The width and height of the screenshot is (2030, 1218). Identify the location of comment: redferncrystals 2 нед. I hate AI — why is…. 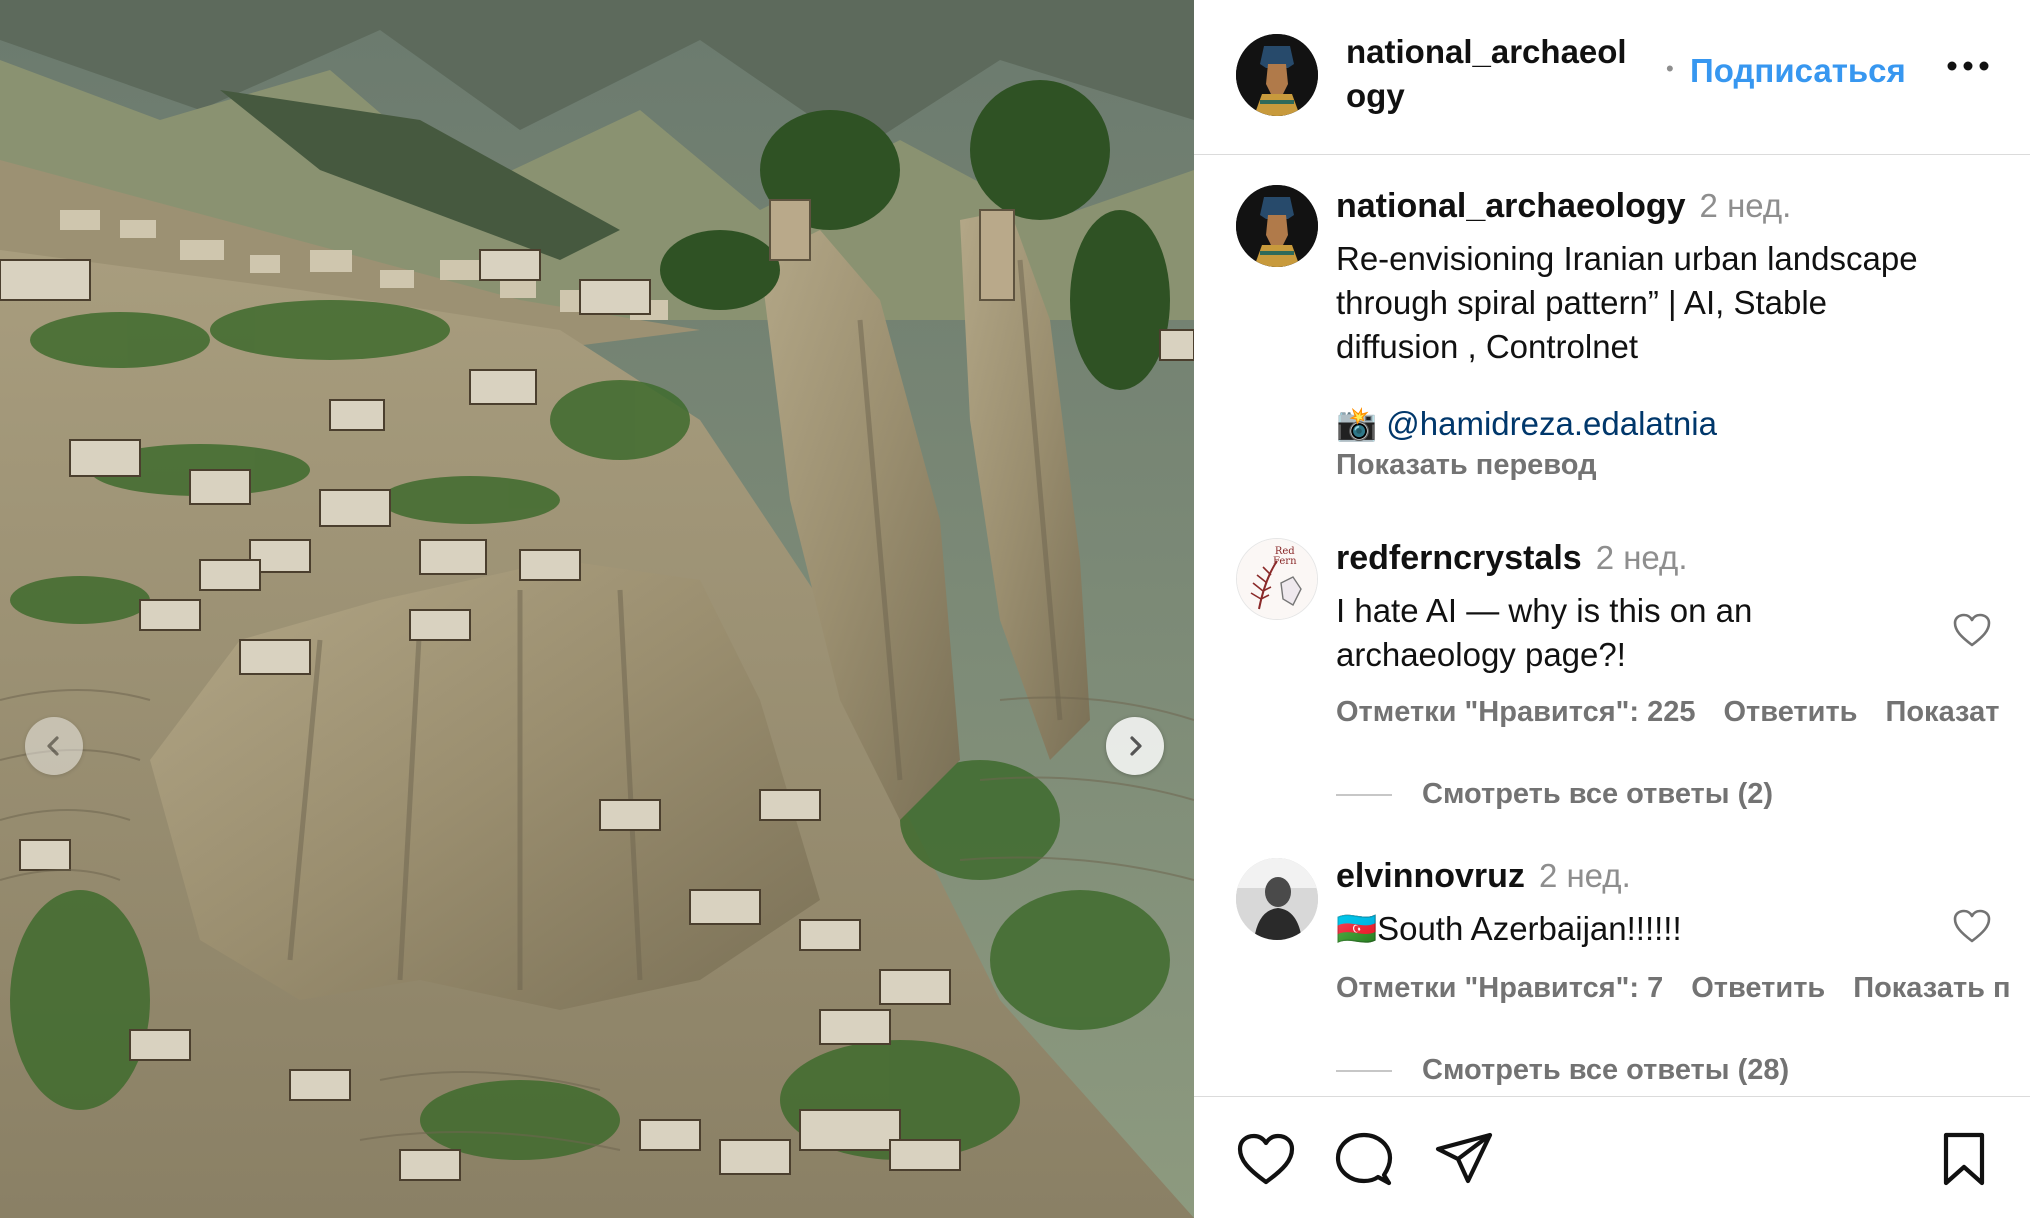
(1666, 605).